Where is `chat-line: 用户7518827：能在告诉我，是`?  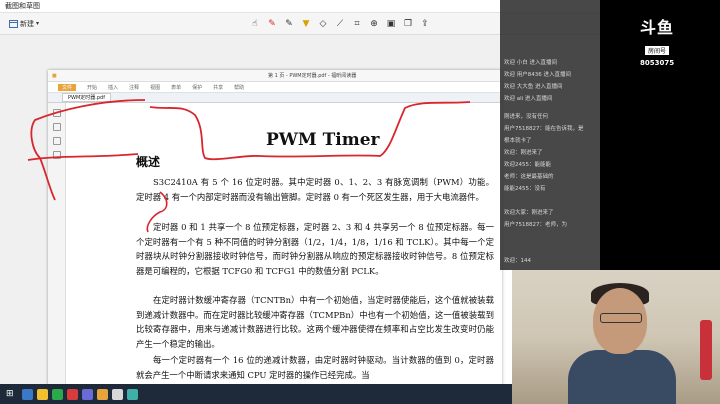 chat-line: 用户7518827：能在告诉我，是 is located at coordinates (544, 129).